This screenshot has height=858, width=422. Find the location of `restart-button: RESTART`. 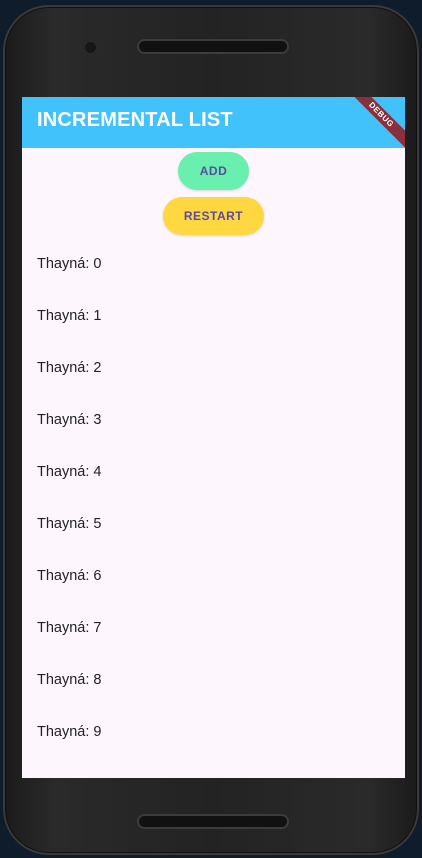

restart-button: RESTART is located at coordinates (213, 216).